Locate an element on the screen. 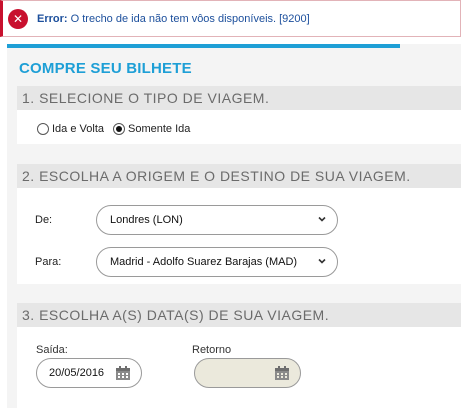 Image resolution: width=461 pixels, height=408 pixels. return-label: Retorno is located at coordinates (212, 350).